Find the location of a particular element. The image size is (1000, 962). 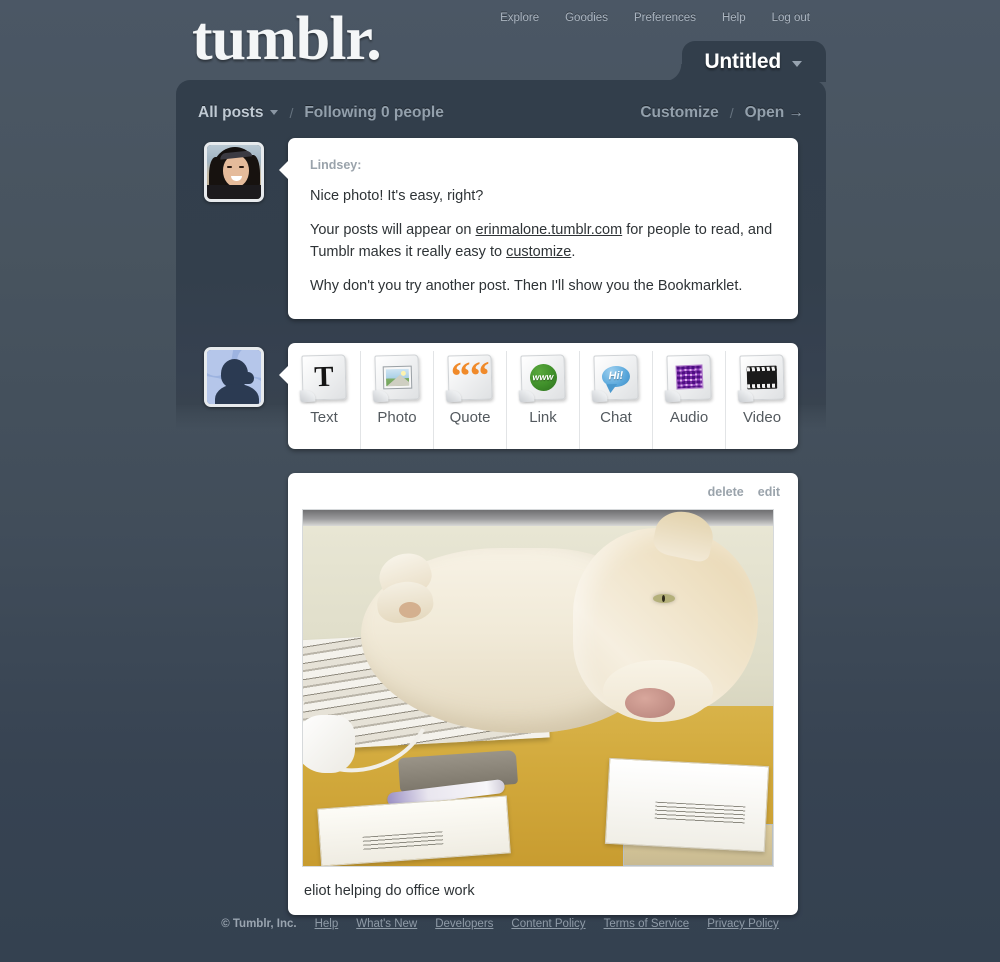

blog-selector-tab: Untitled is located at coordinates (745, 61).